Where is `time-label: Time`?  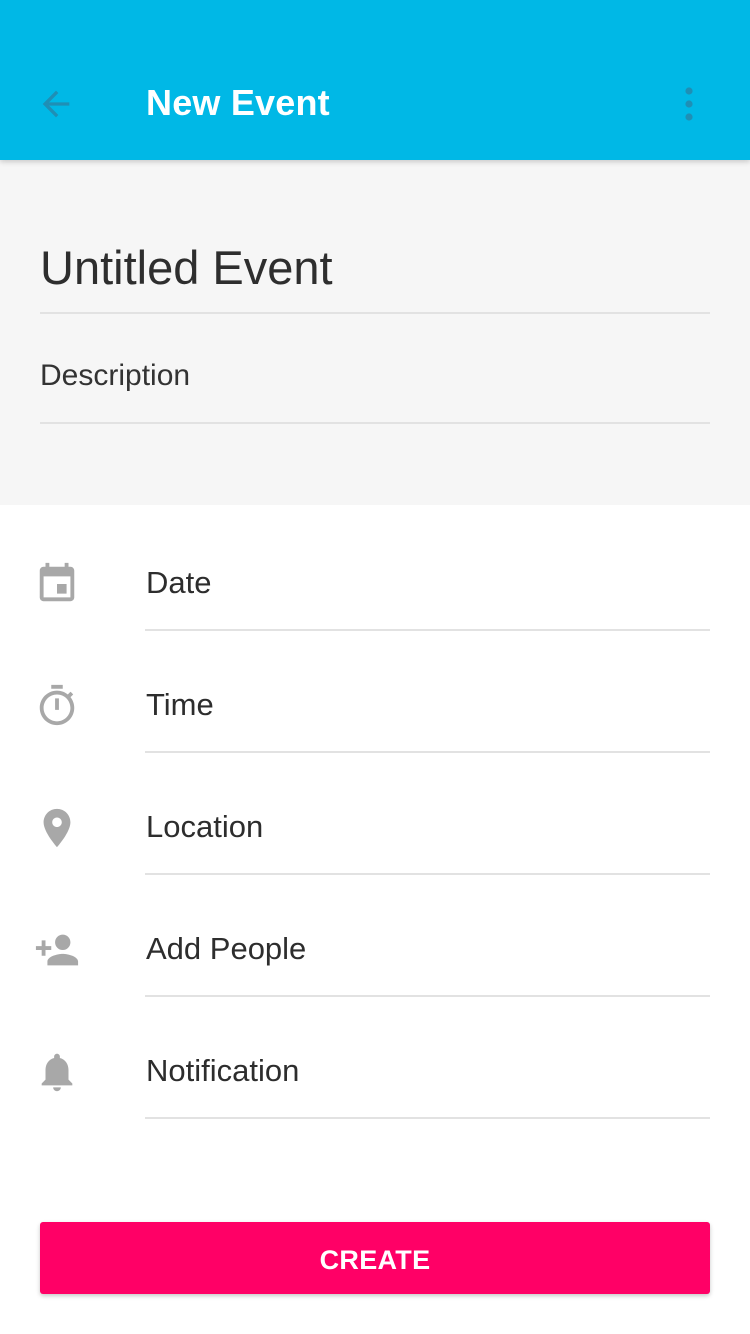 time-label: Time is located at coordinates (180, 704).